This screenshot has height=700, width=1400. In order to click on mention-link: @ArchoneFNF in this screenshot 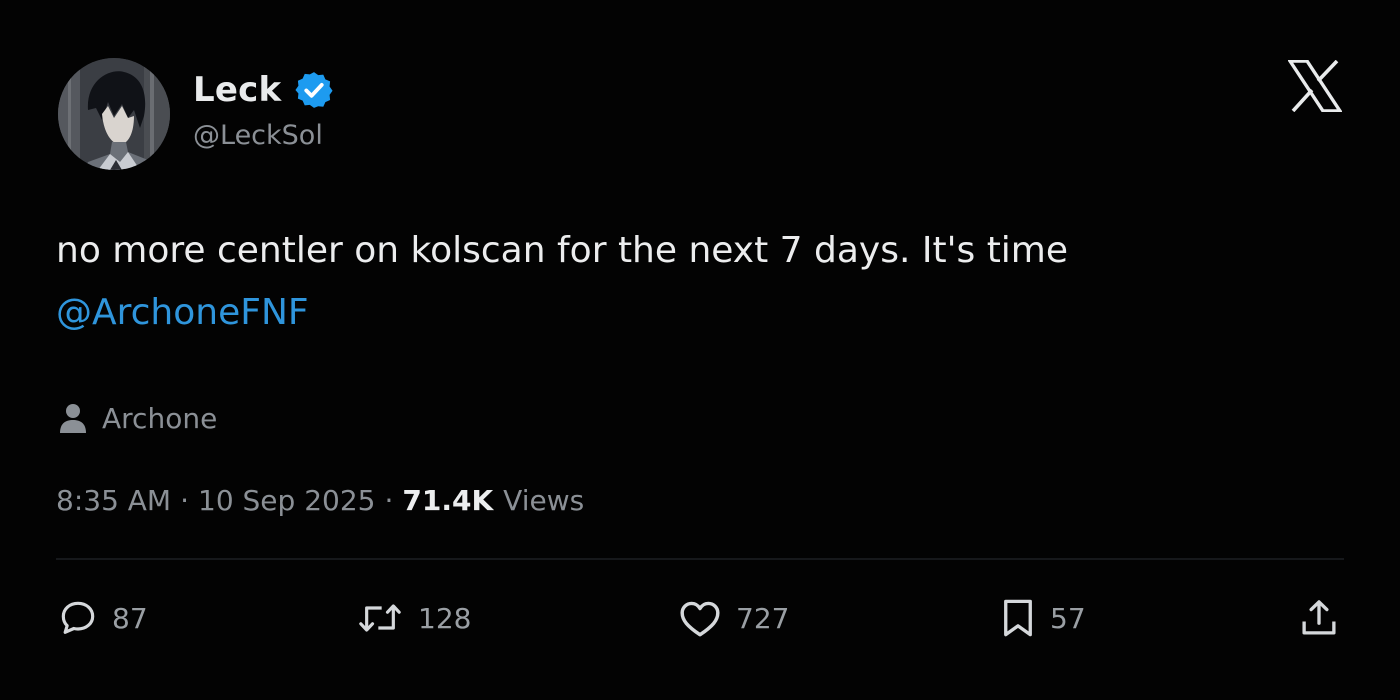, I will do `click(696, 313)`.